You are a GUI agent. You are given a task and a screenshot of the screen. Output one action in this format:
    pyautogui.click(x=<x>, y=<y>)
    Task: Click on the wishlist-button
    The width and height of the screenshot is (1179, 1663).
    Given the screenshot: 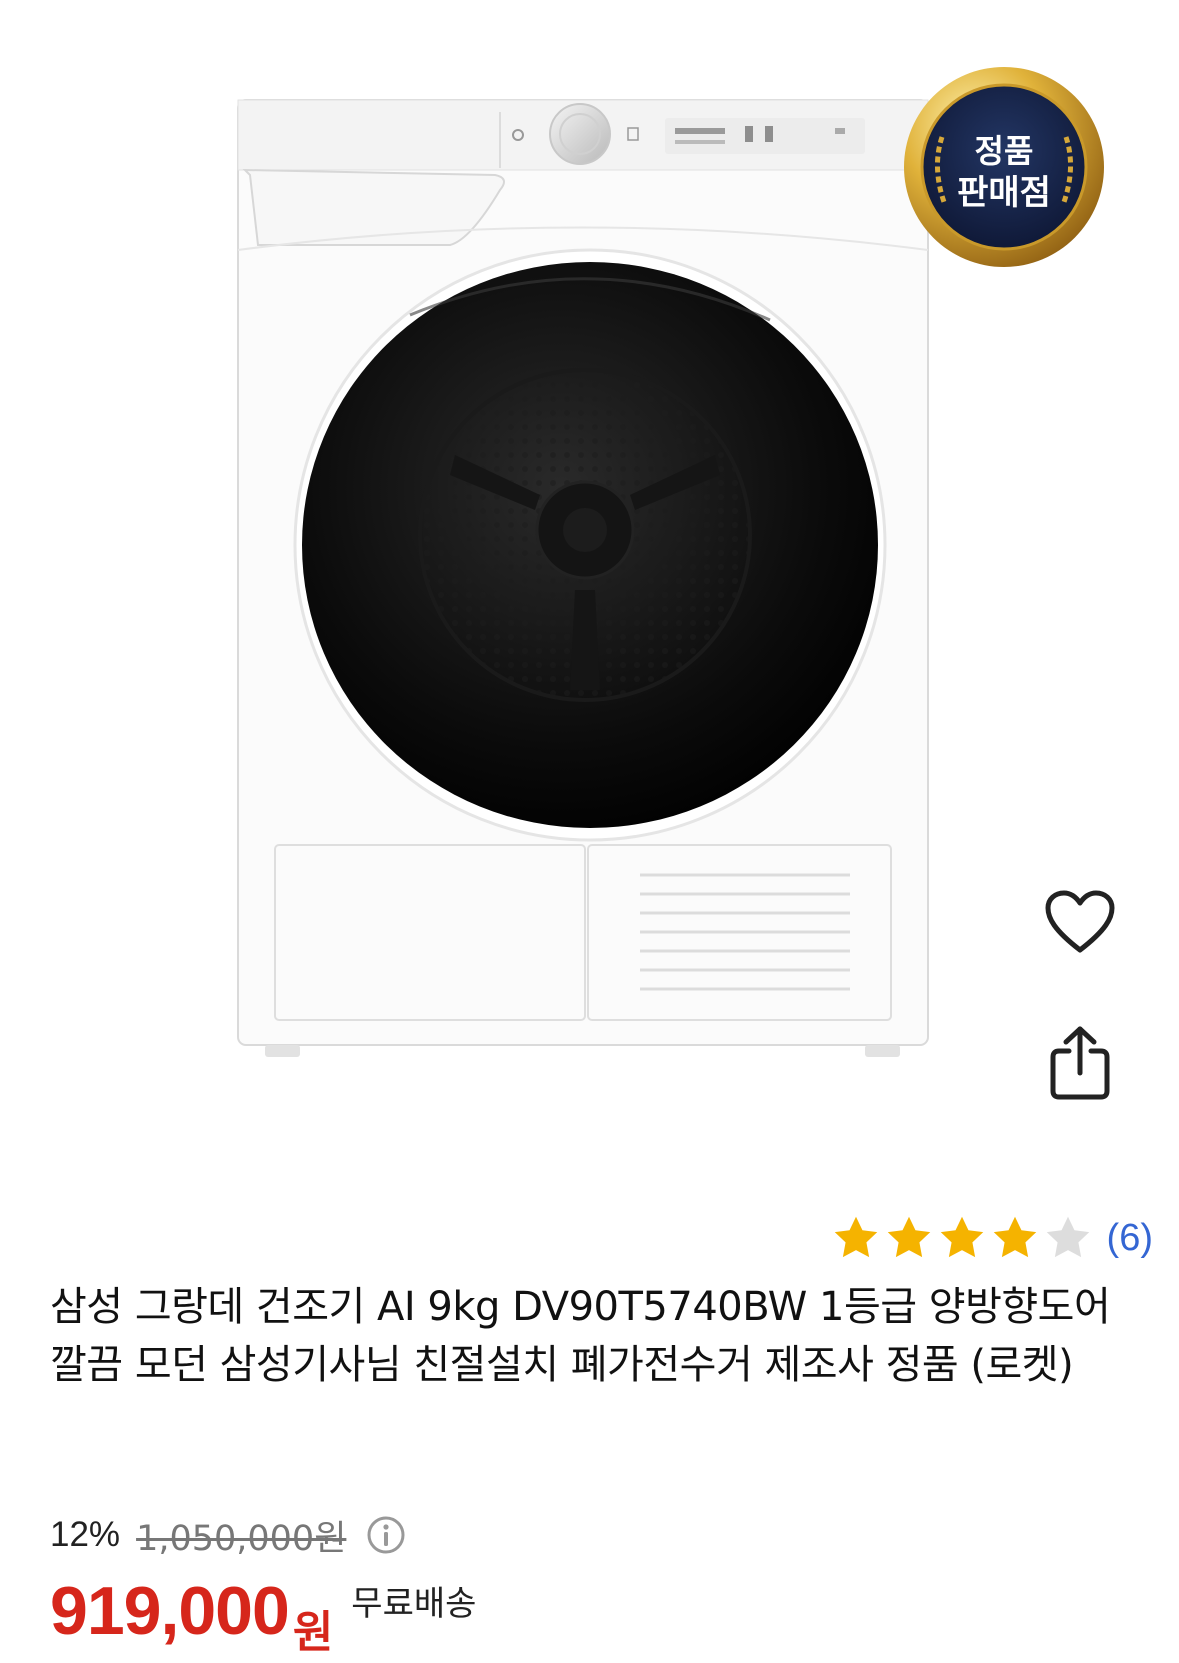 What is the action you would take?
    pyautogui.click(x=1080, y=925)
    